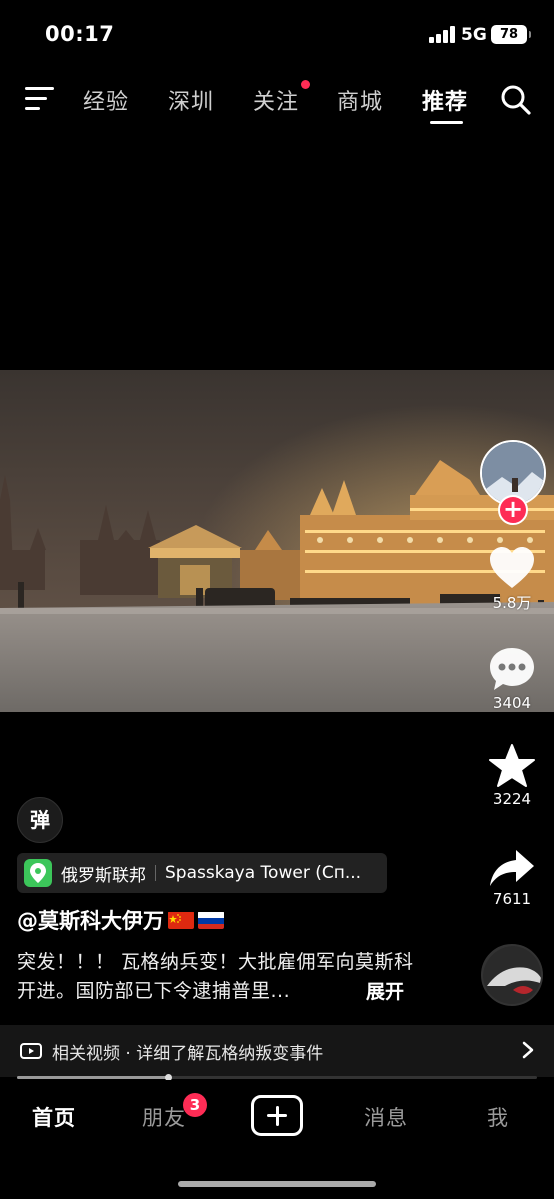 Image resolution: width=554 pixels, height=1199 pixels. I want to click on create-post-button, so click(277, 1115).